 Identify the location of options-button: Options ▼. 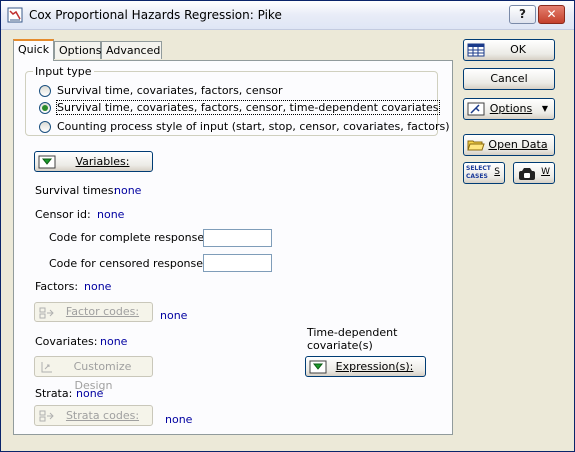
(509, 109).